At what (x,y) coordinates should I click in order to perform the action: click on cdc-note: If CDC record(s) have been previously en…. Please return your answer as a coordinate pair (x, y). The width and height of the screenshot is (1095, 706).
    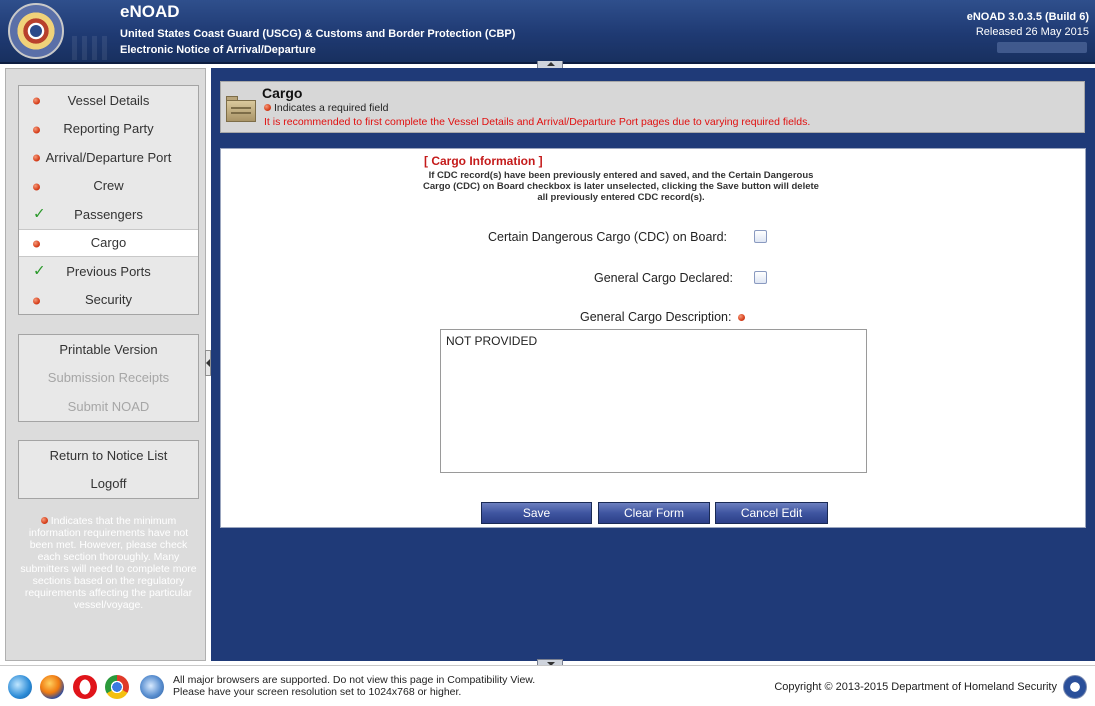
    Looking at the image, I should click on (621, 186).